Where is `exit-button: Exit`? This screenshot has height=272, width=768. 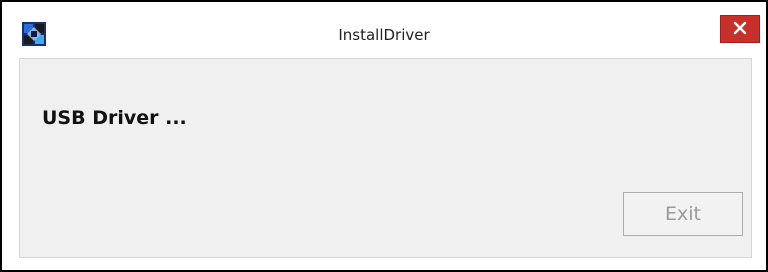
exit-button: Exit is located at coordinates (683, 214).